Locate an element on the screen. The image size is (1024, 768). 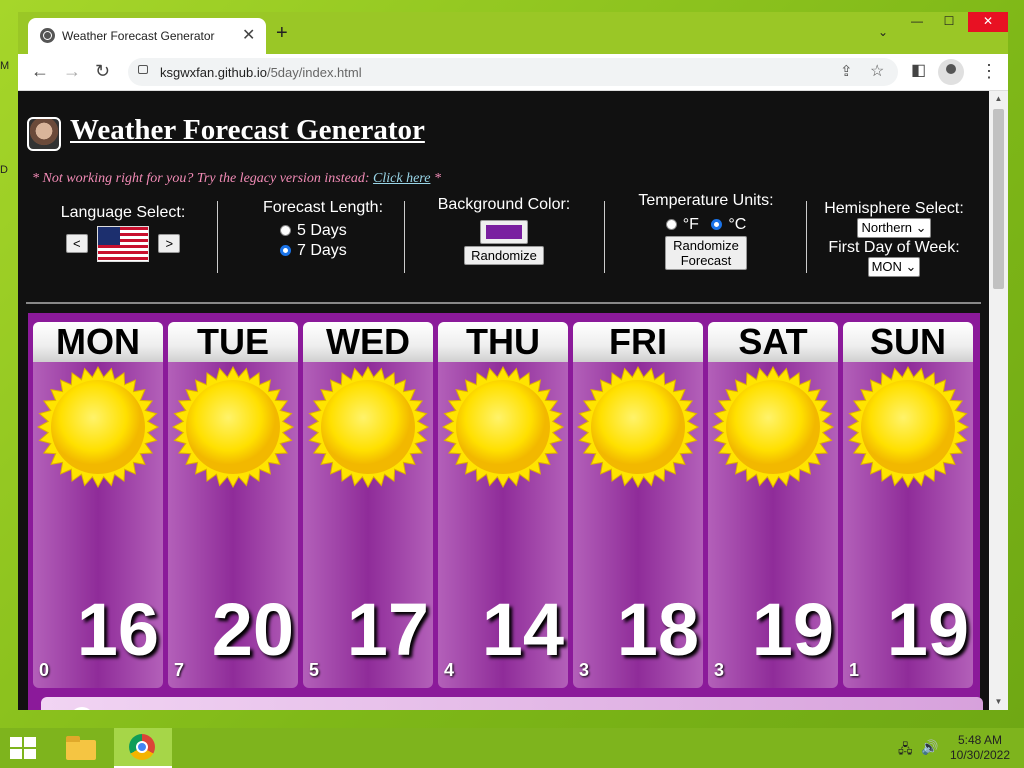
tab-weather-forecast: Weather Forecast Generator ✕ is located at coordinates (147, 36).